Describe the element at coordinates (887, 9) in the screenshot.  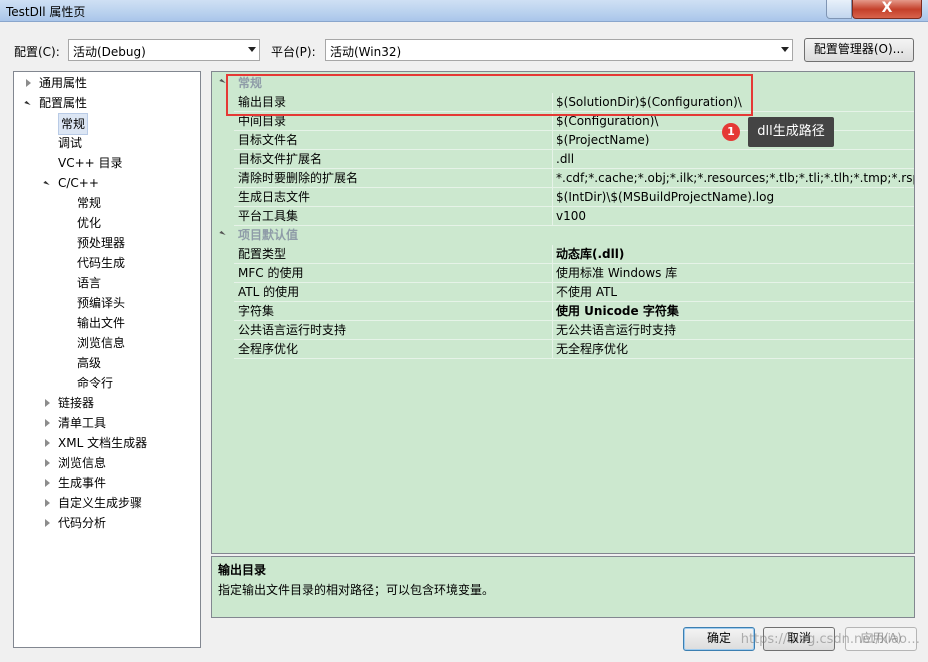
I see `close-button: X` at that location.